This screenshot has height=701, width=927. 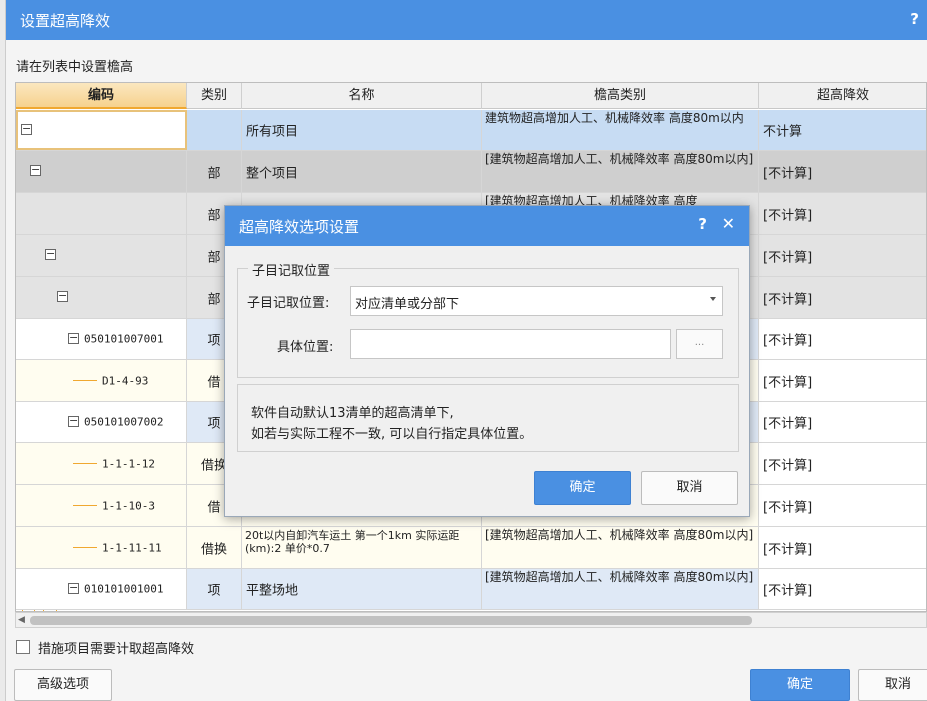 I want to click on note-line-1: 软件自动默认13清单的超高清单下,, so click(x=352, y=413).